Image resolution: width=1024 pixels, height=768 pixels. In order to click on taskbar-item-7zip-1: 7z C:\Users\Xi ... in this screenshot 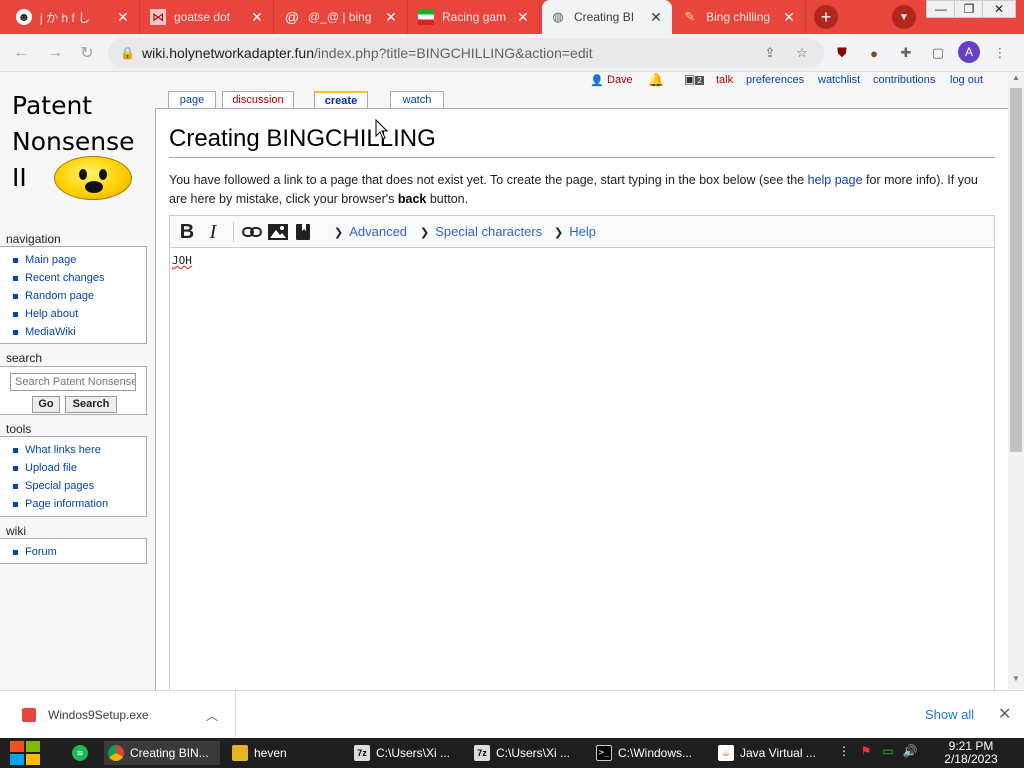, I will do `click(406, 753)`.